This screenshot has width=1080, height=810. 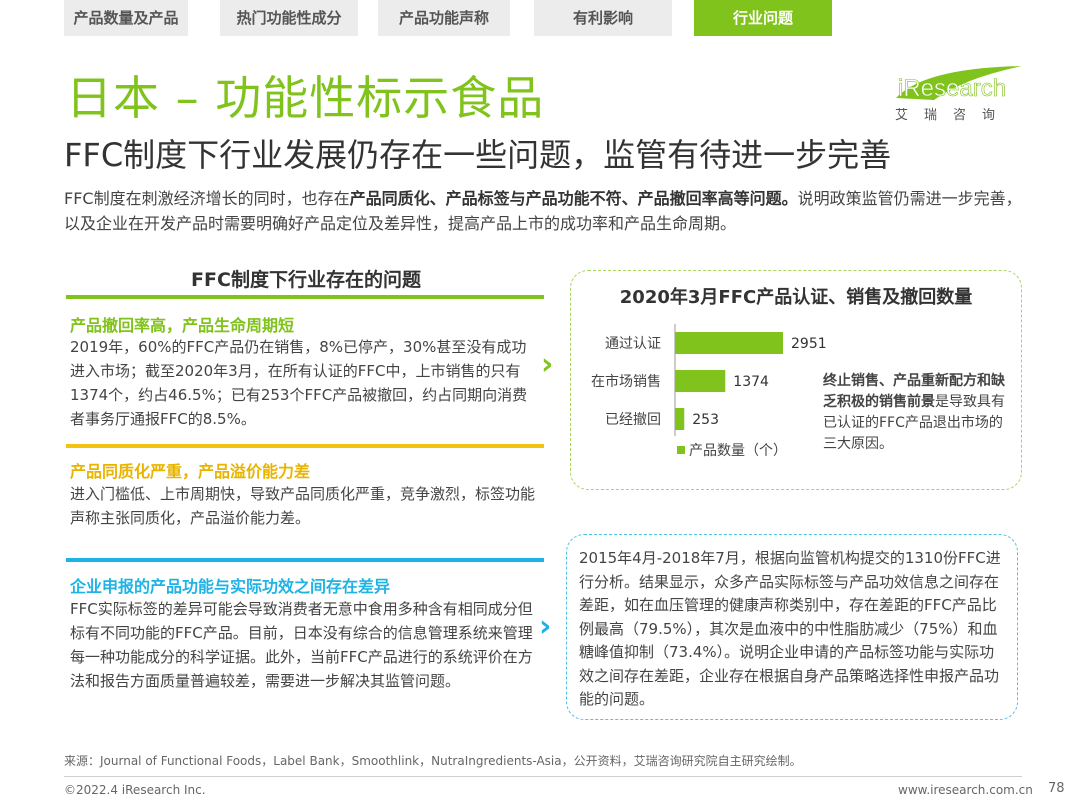 I want to click on website-url: www.iresearch.com.cn, so click(x=965, y=790).